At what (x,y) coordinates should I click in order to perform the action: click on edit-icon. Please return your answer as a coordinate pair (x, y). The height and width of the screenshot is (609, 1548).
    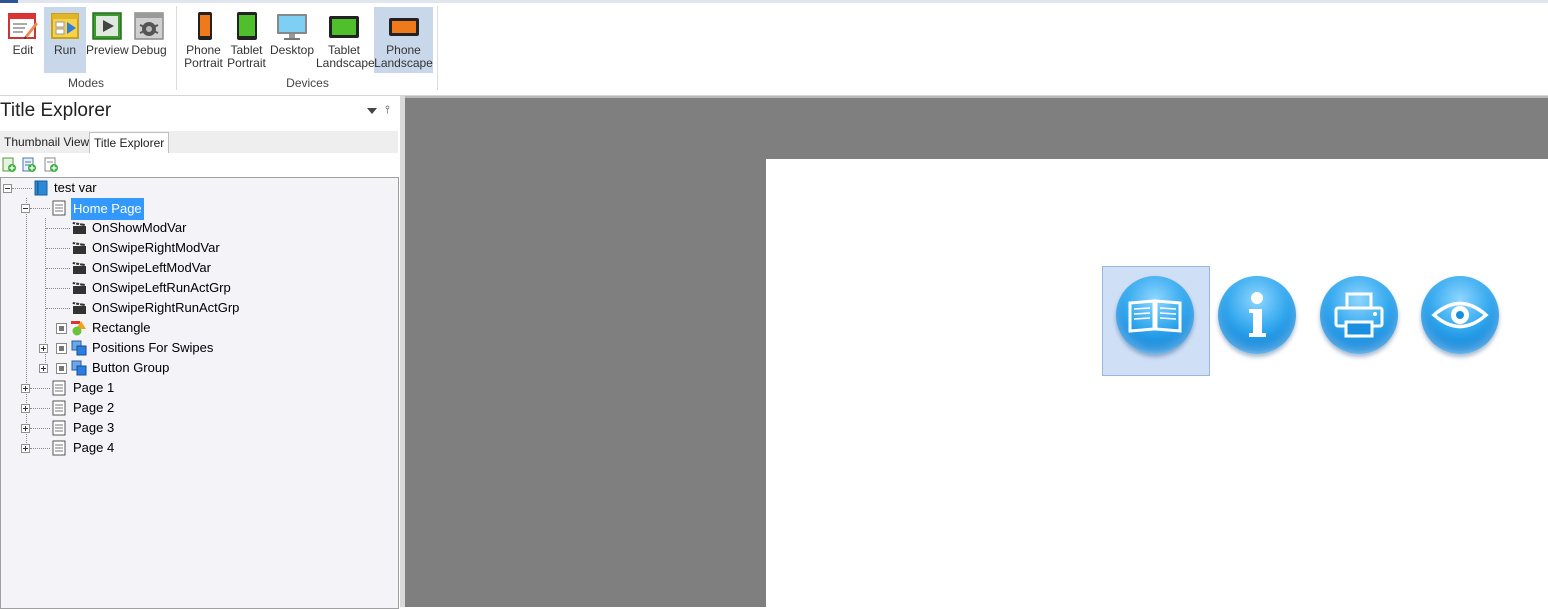
    Looking at the image, I should click on (23, 27).